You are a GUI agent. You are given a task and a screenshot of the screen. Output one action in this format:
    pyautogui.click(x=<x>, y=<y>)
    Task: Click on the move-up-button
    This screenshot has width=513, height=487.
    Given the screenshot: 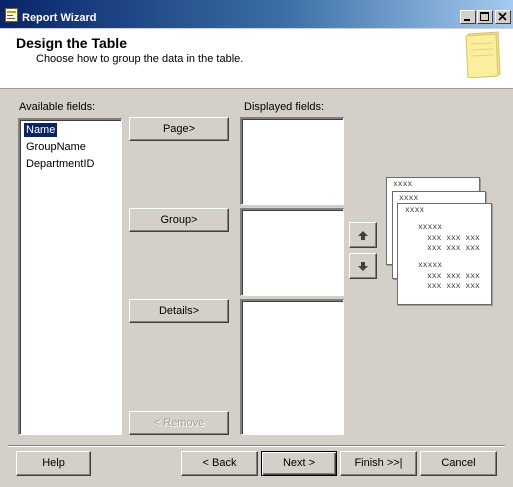 What is the action you would take?
    pyautogui.click(x=363, y=235)
    